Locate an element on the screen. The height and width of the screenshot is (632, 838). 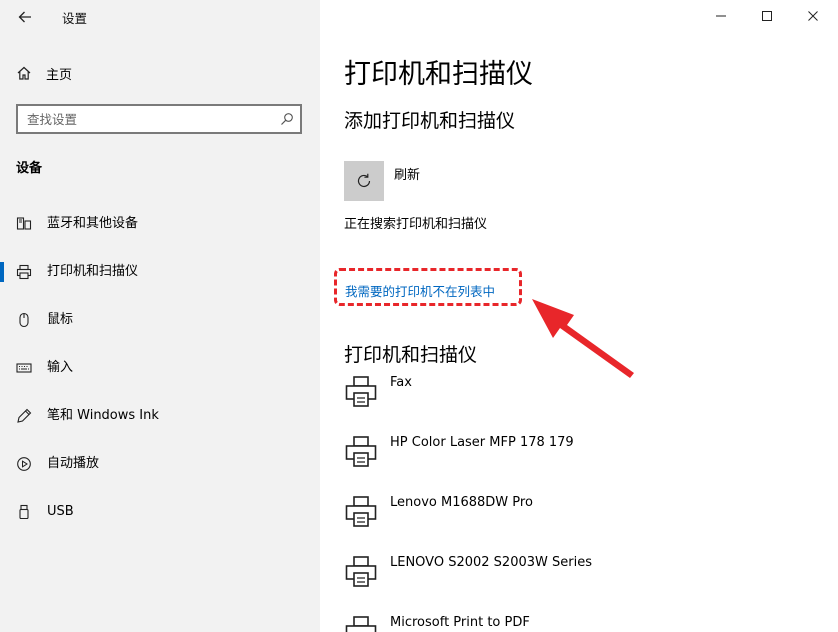
keyboard-icon is located at coordinates (24, 368).